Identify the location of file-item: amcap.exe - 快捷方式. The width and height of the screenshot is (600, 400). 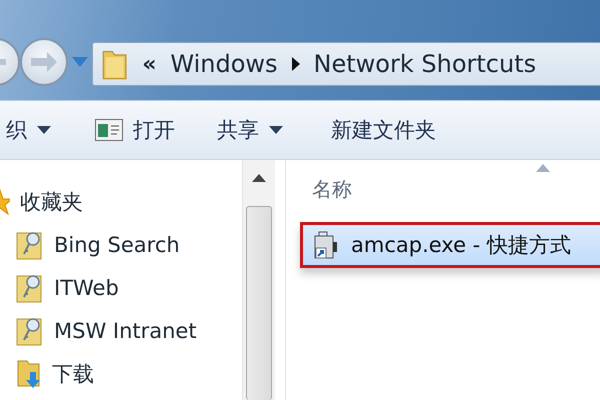
(450, 245).